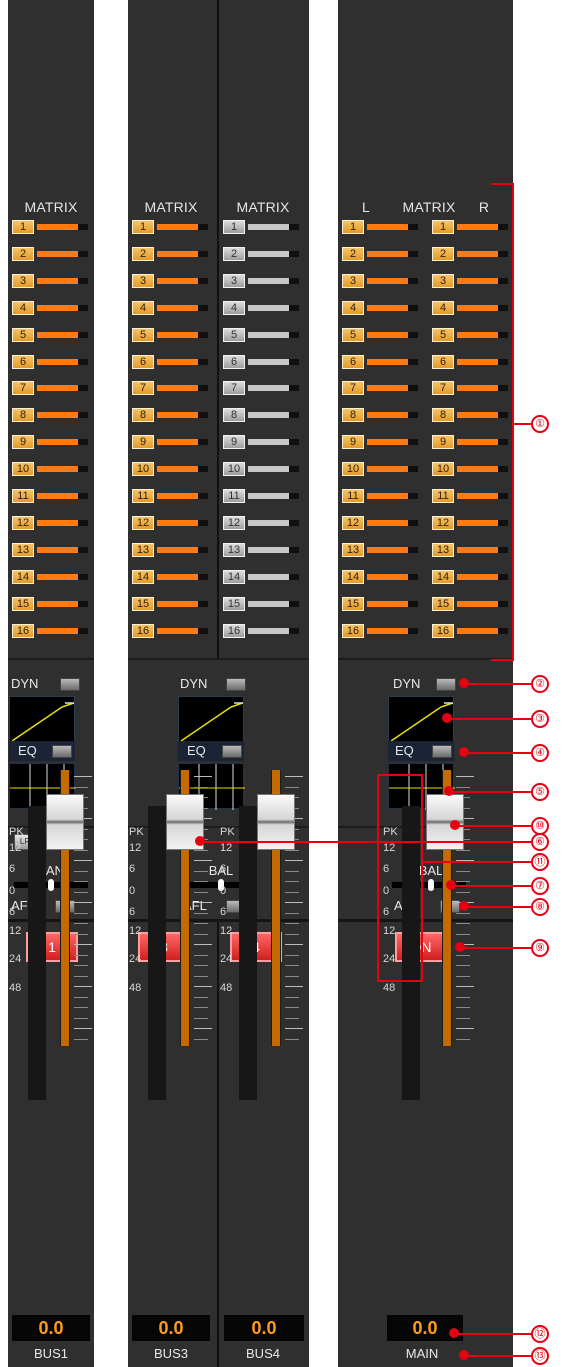  What do you see at coordinates (65, 822) in the screenshot?
I see `fader-knob` at bounding box center [65, 822].